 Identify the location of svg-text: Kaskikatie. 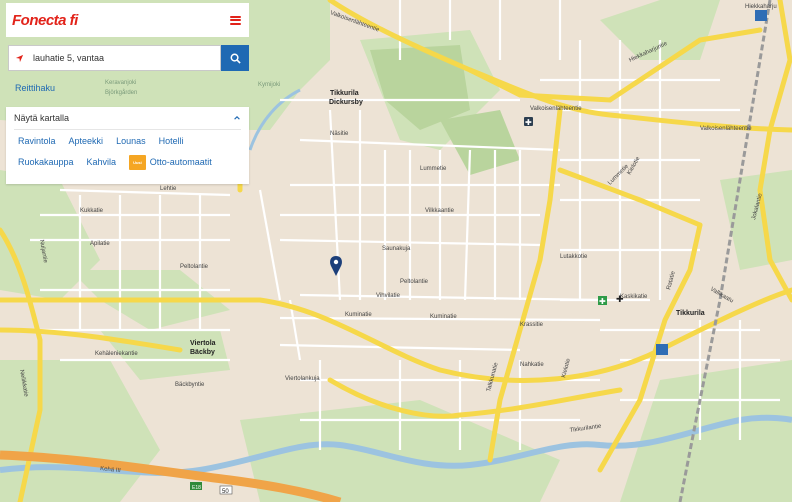
(634, 297).